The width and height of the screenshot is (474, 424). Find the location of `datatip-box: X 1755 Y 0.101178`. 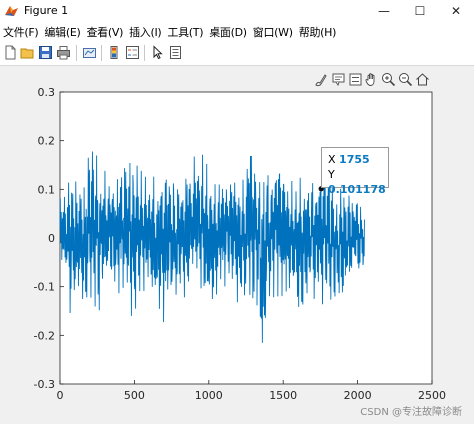

datatip-box: X 1755 Y 0.101178 is located at coordinates (355, 171).